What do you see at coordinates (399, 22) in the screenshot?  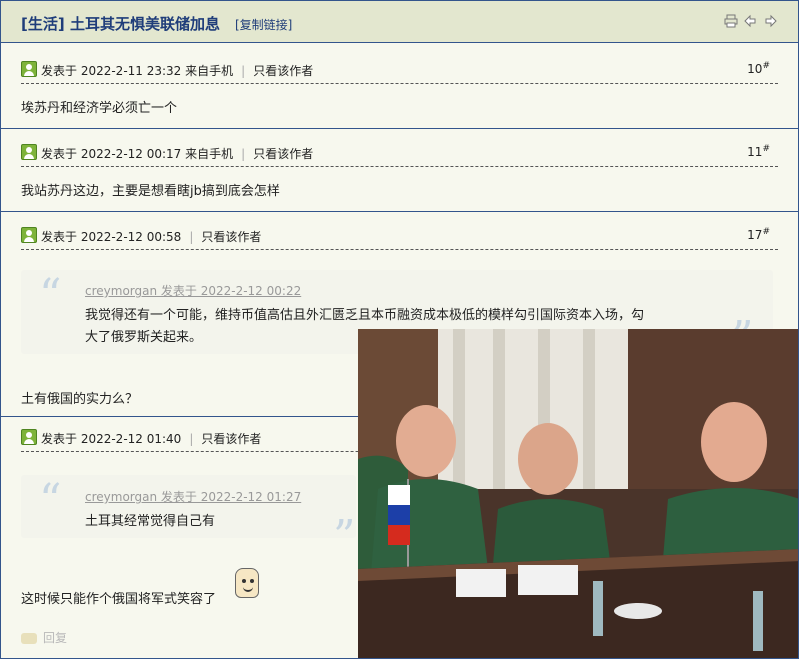 I see `thread-header: [生活] 土耳其无惧美联储加息 [复制链接]` at bounding box center [399, 22].